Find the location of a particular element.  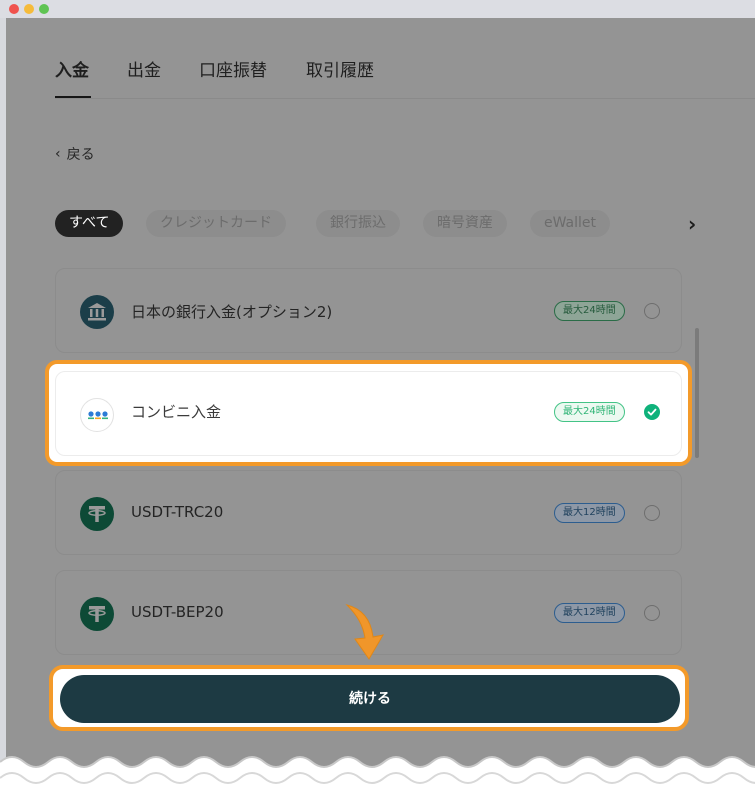

torn-edge-decoration is located at coordinates (377, 776).